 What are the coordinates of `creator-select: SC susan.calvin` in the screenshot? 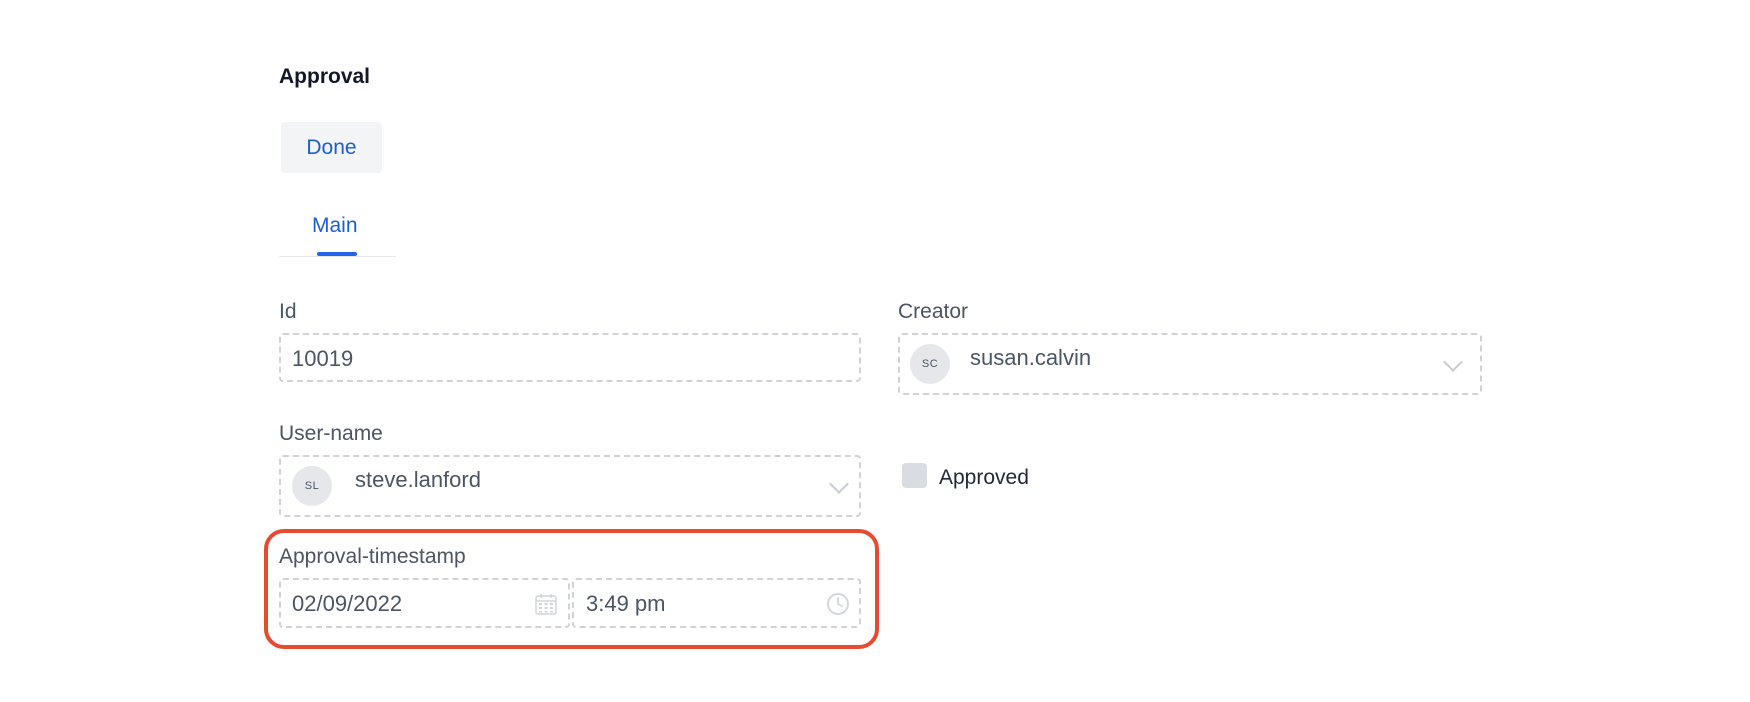 It's located at (1190, 364).